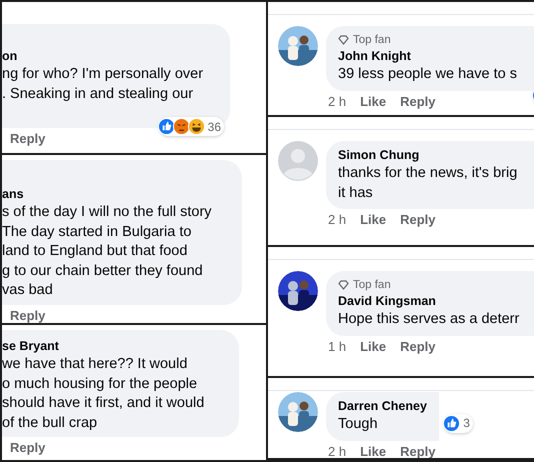  Describe the element at coordinates (436, 301) in the screenshot. I see `author-name: David Kingsman` at that location.